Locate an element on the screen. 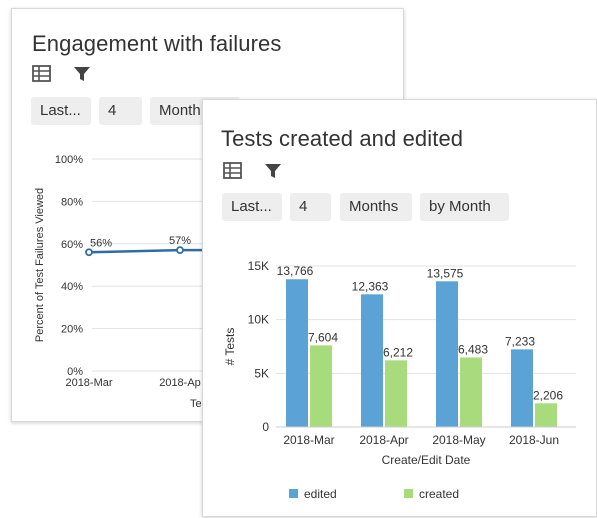  bar-value-label: 6,212 is located at coordinates (398, 352).